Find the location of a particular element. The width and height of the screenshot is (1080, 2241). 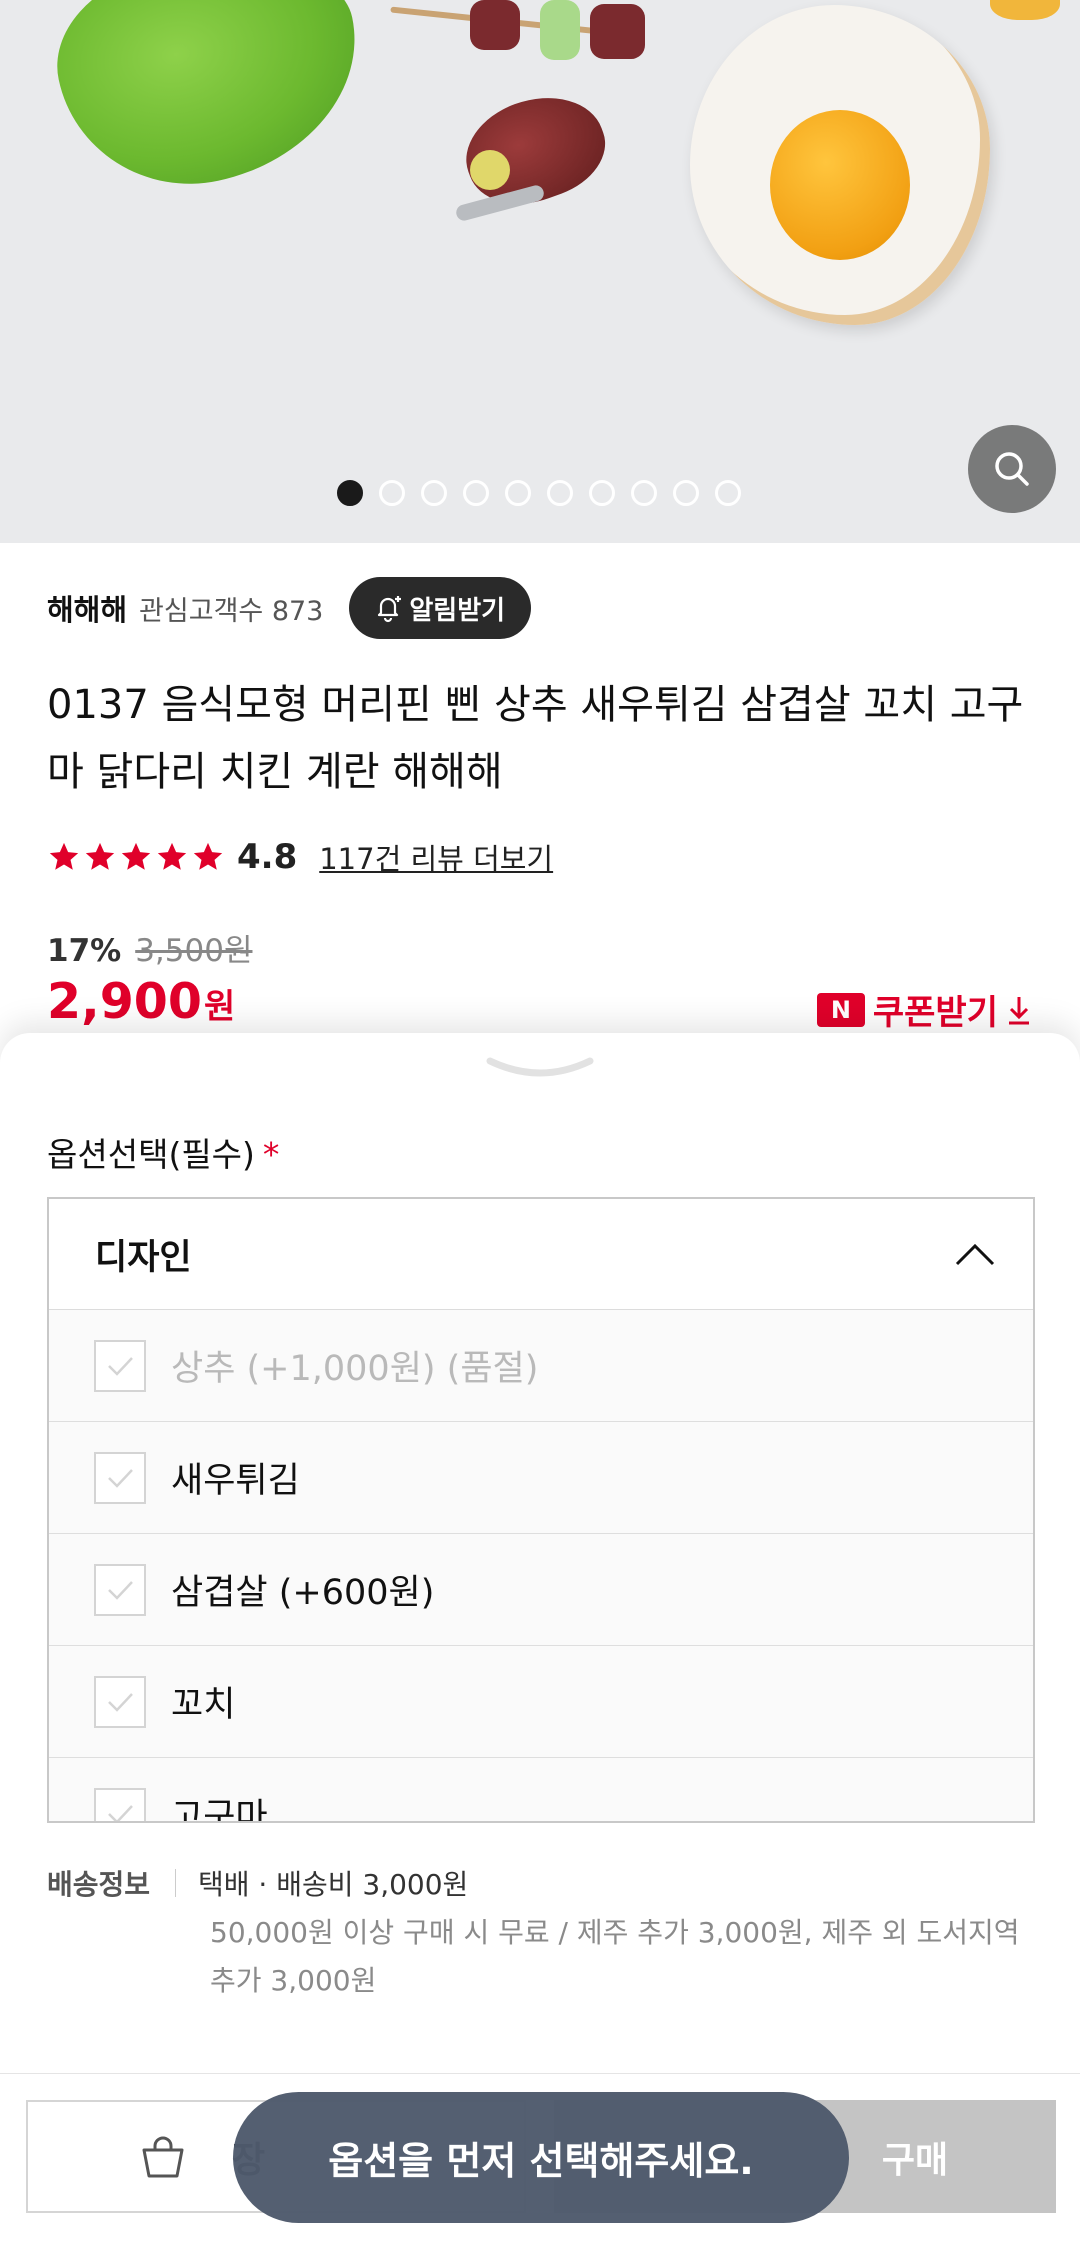

toast-message: 옵션을 먼저 선택해주세요. is located at coordinates (541, 2157).